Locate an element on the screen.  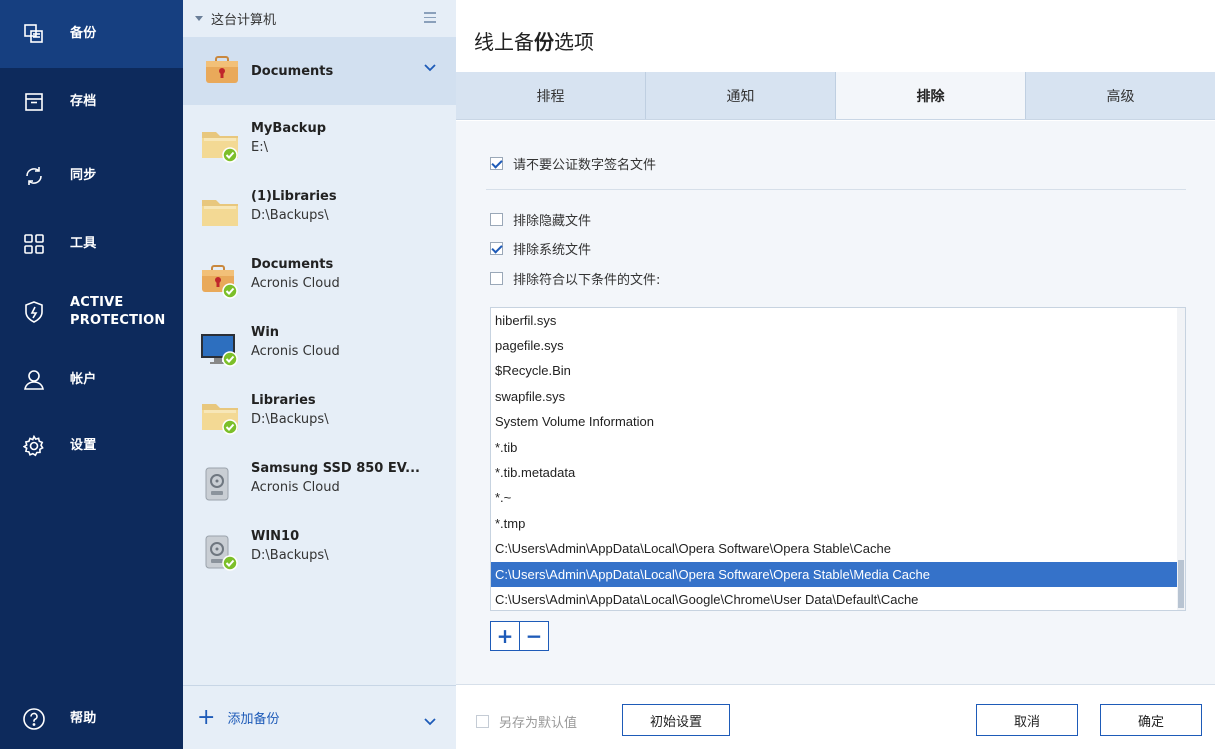
exclusion-item: *.tib is located at coordinates (834, 447).